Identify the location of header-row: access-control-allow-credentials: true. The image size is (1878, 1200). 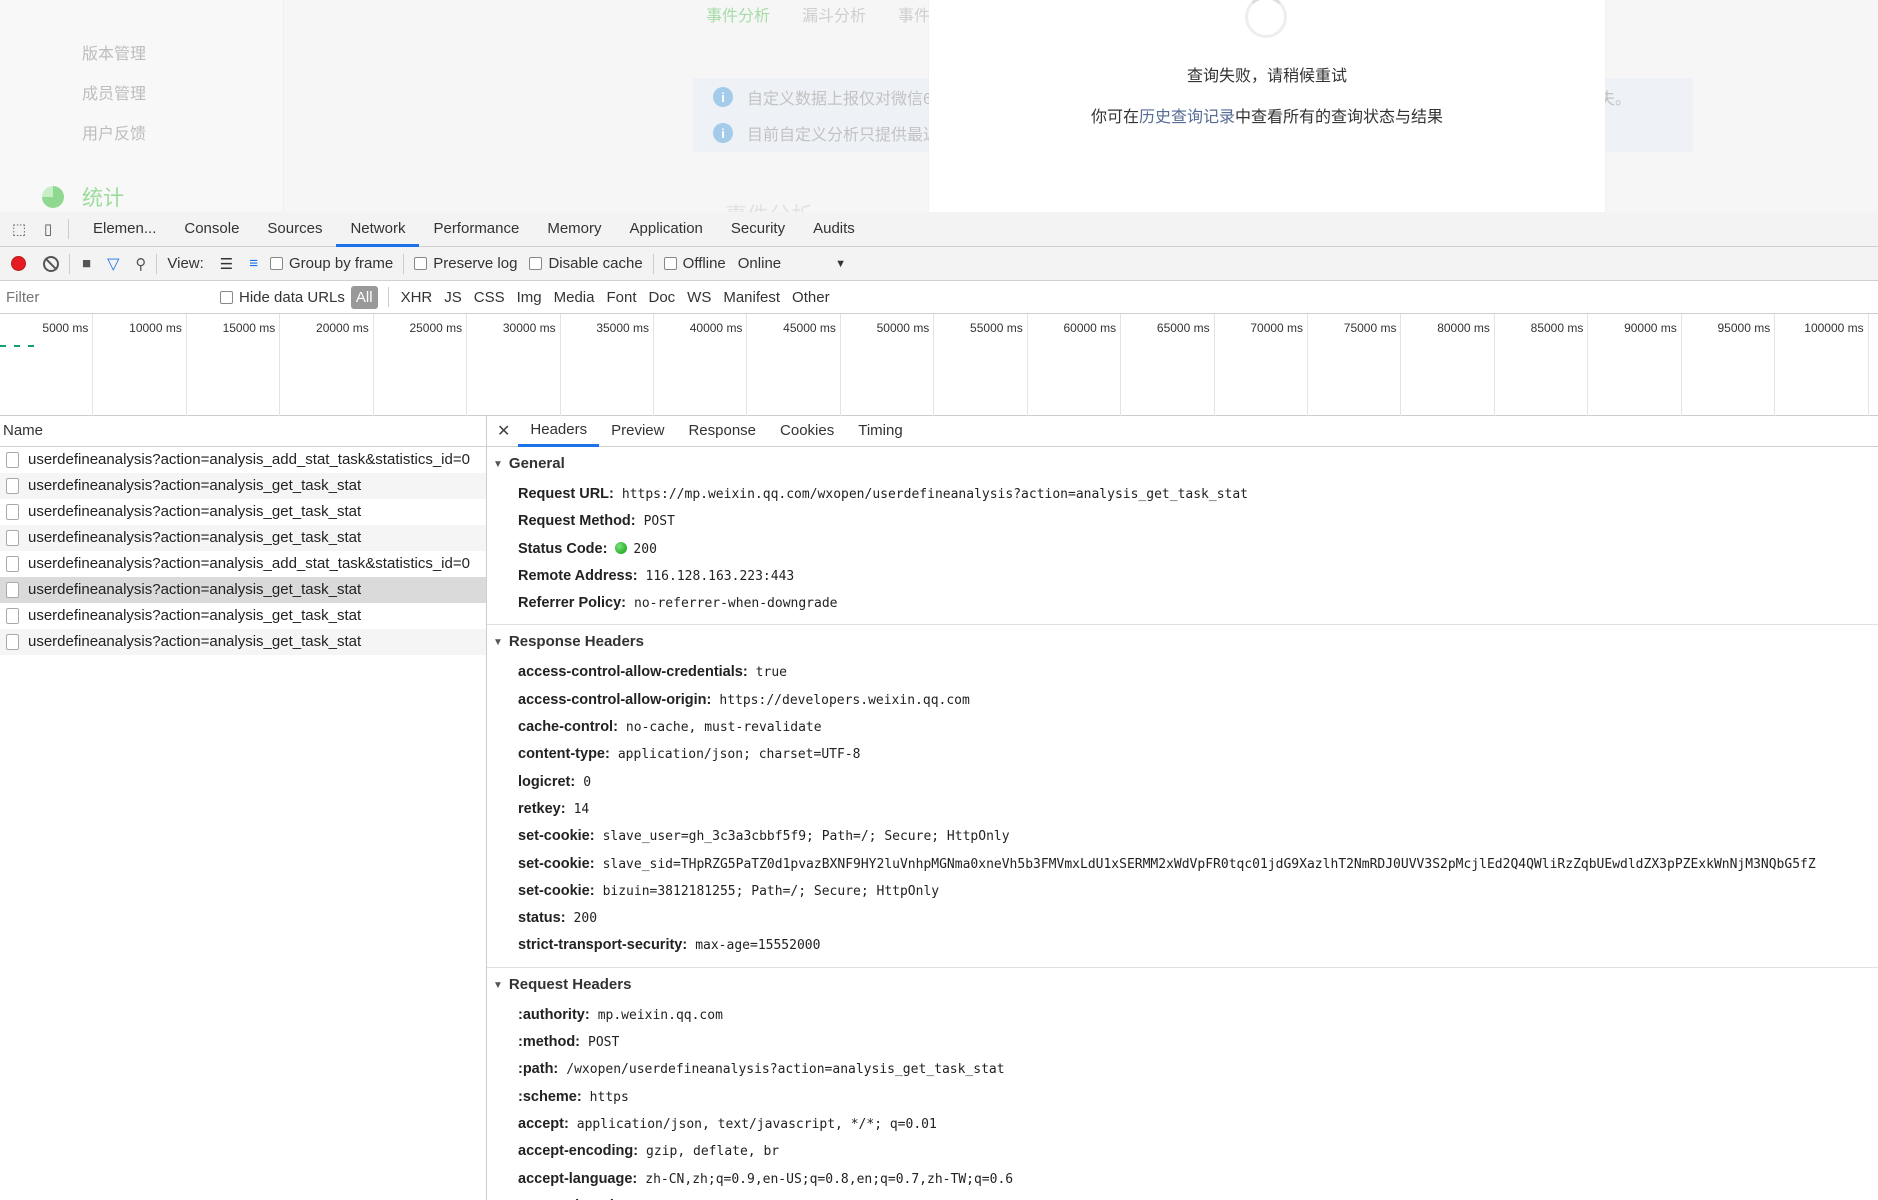
(1182, 672).